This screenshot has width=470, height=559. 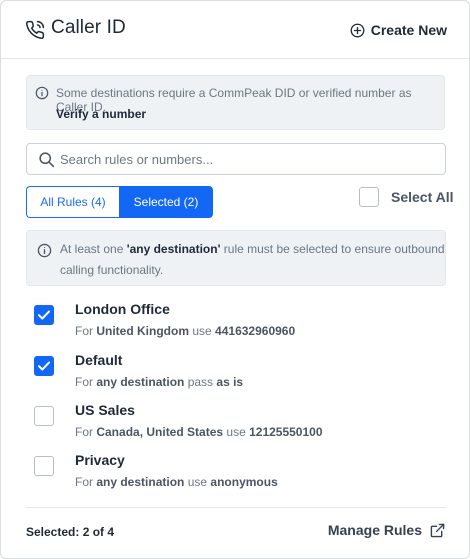 I want to click on select-all-label: Select All, so click(x=422, y=197).